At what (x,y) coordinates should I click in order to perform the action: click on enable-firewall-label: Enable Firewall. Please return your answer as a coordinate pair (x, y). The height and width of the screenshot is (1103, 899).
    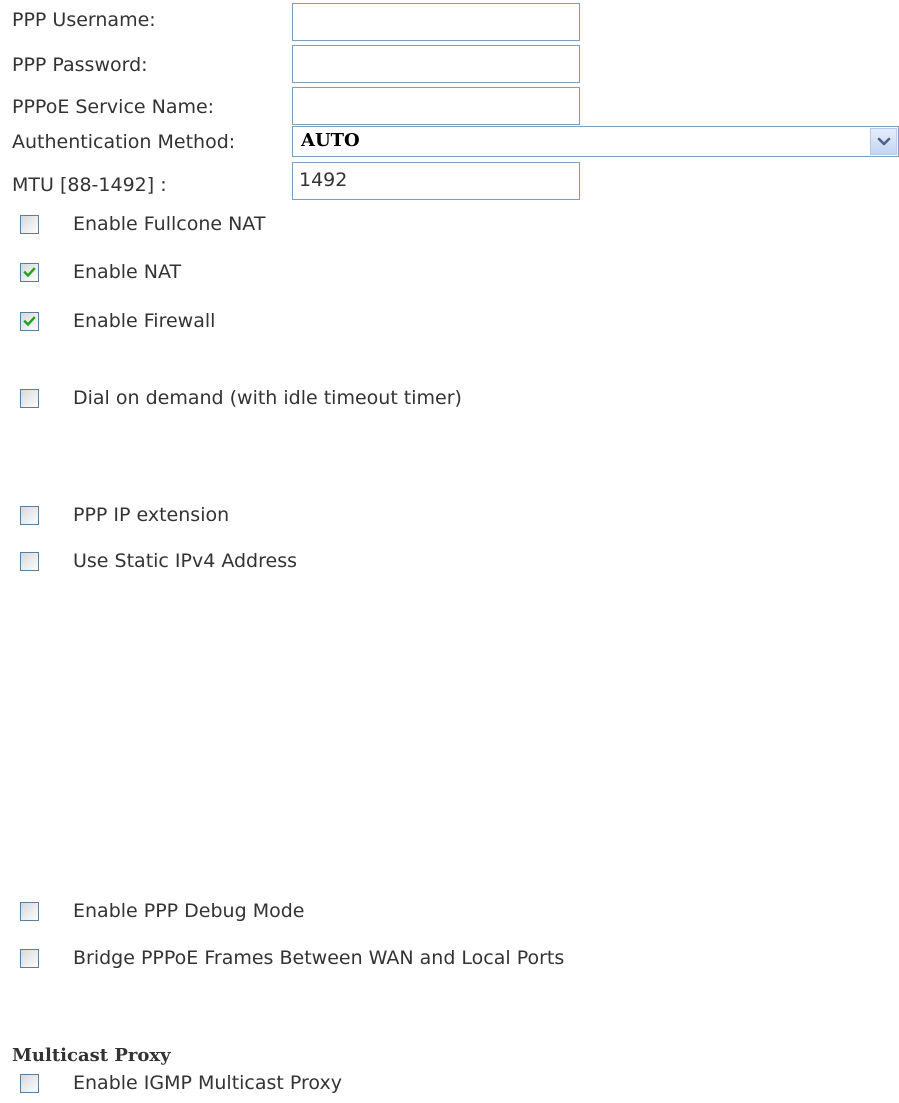
    Looking at the image, I should click on (144, 321).